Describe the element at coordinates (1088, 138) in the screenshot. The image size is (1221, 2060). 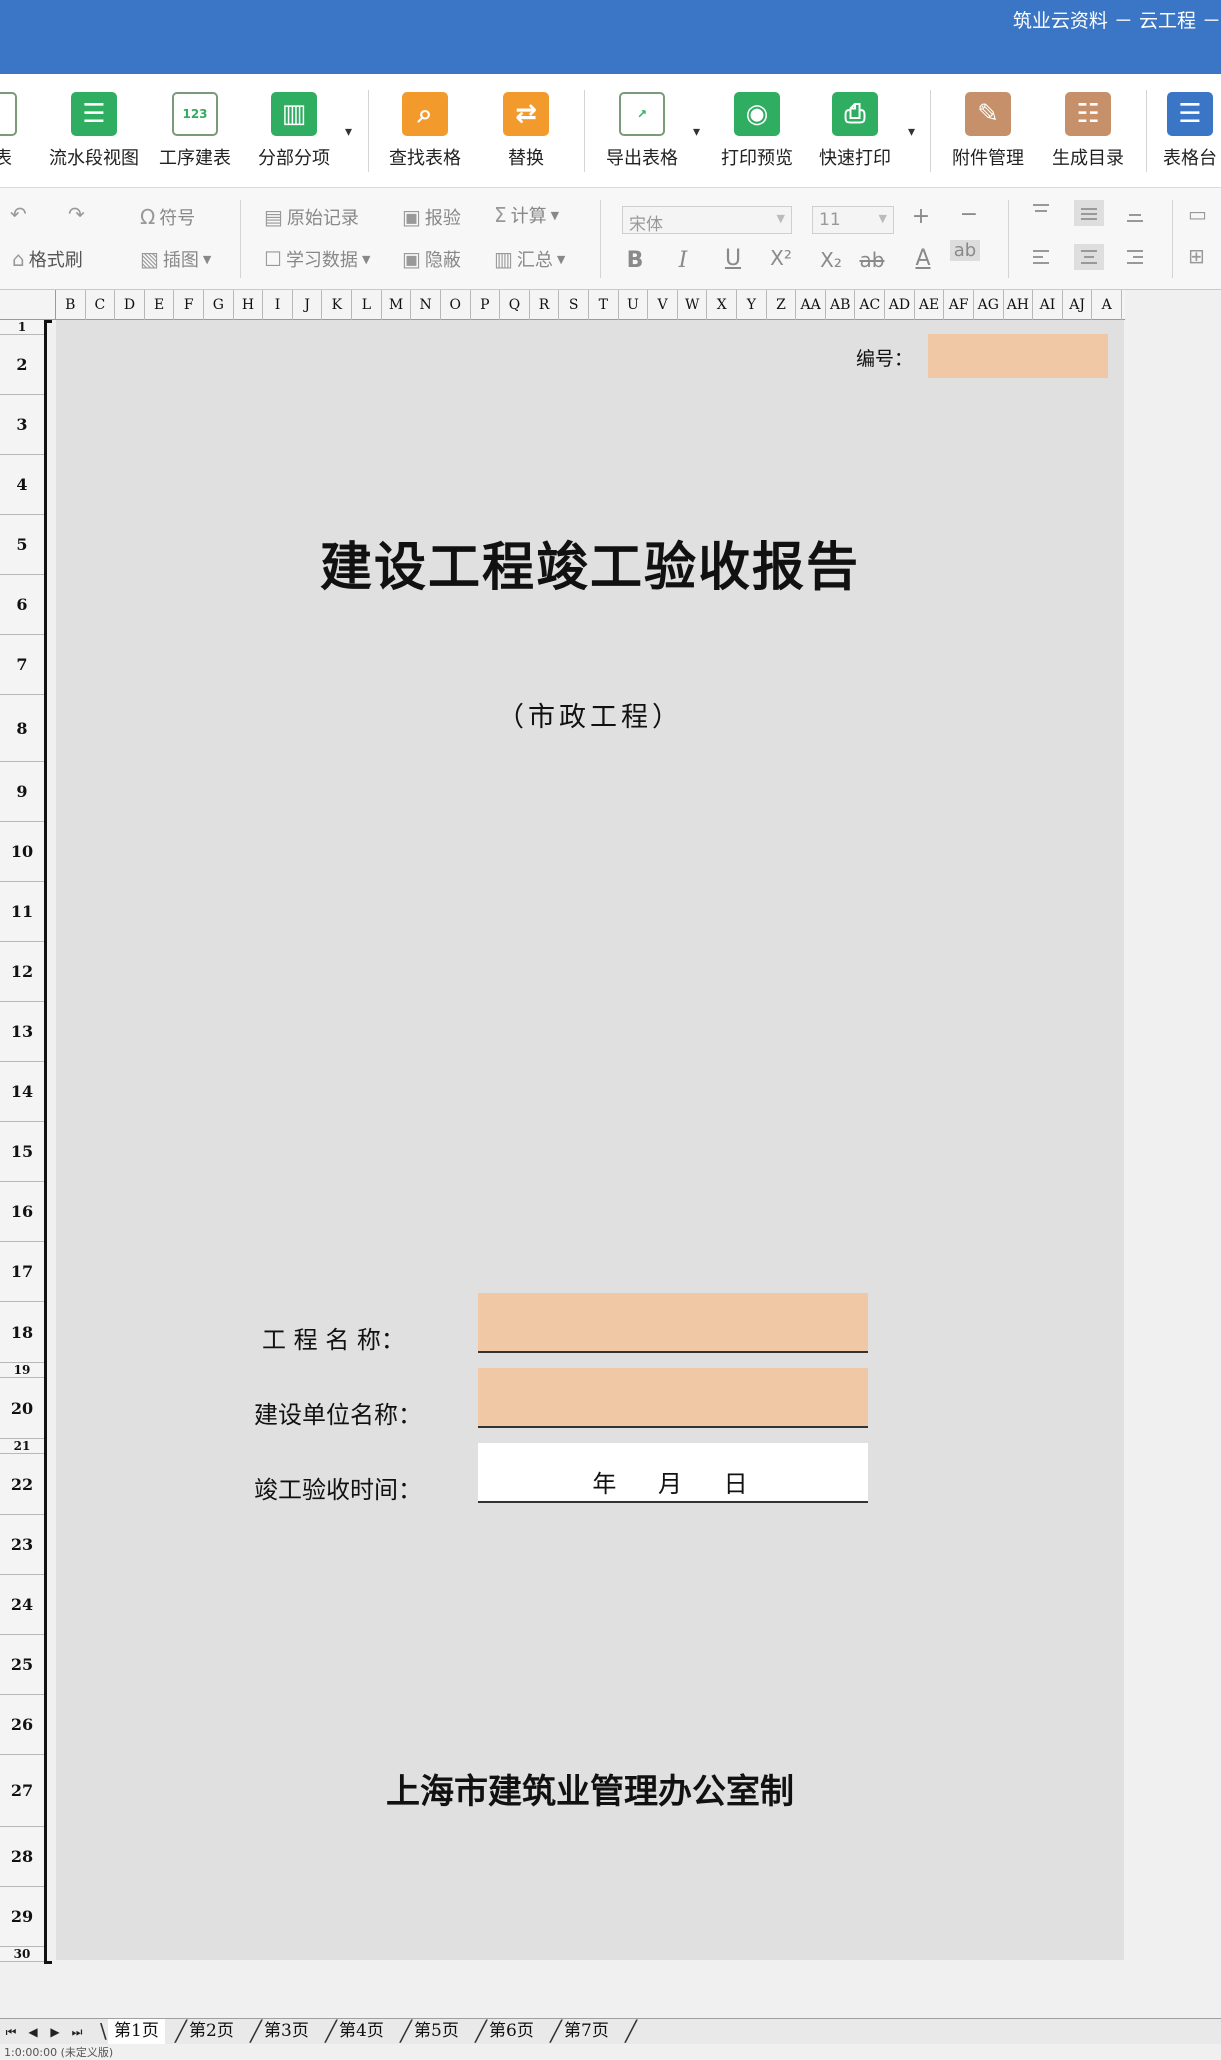
I see `generate-catalog-button: ☷ 生成目录` at that location.